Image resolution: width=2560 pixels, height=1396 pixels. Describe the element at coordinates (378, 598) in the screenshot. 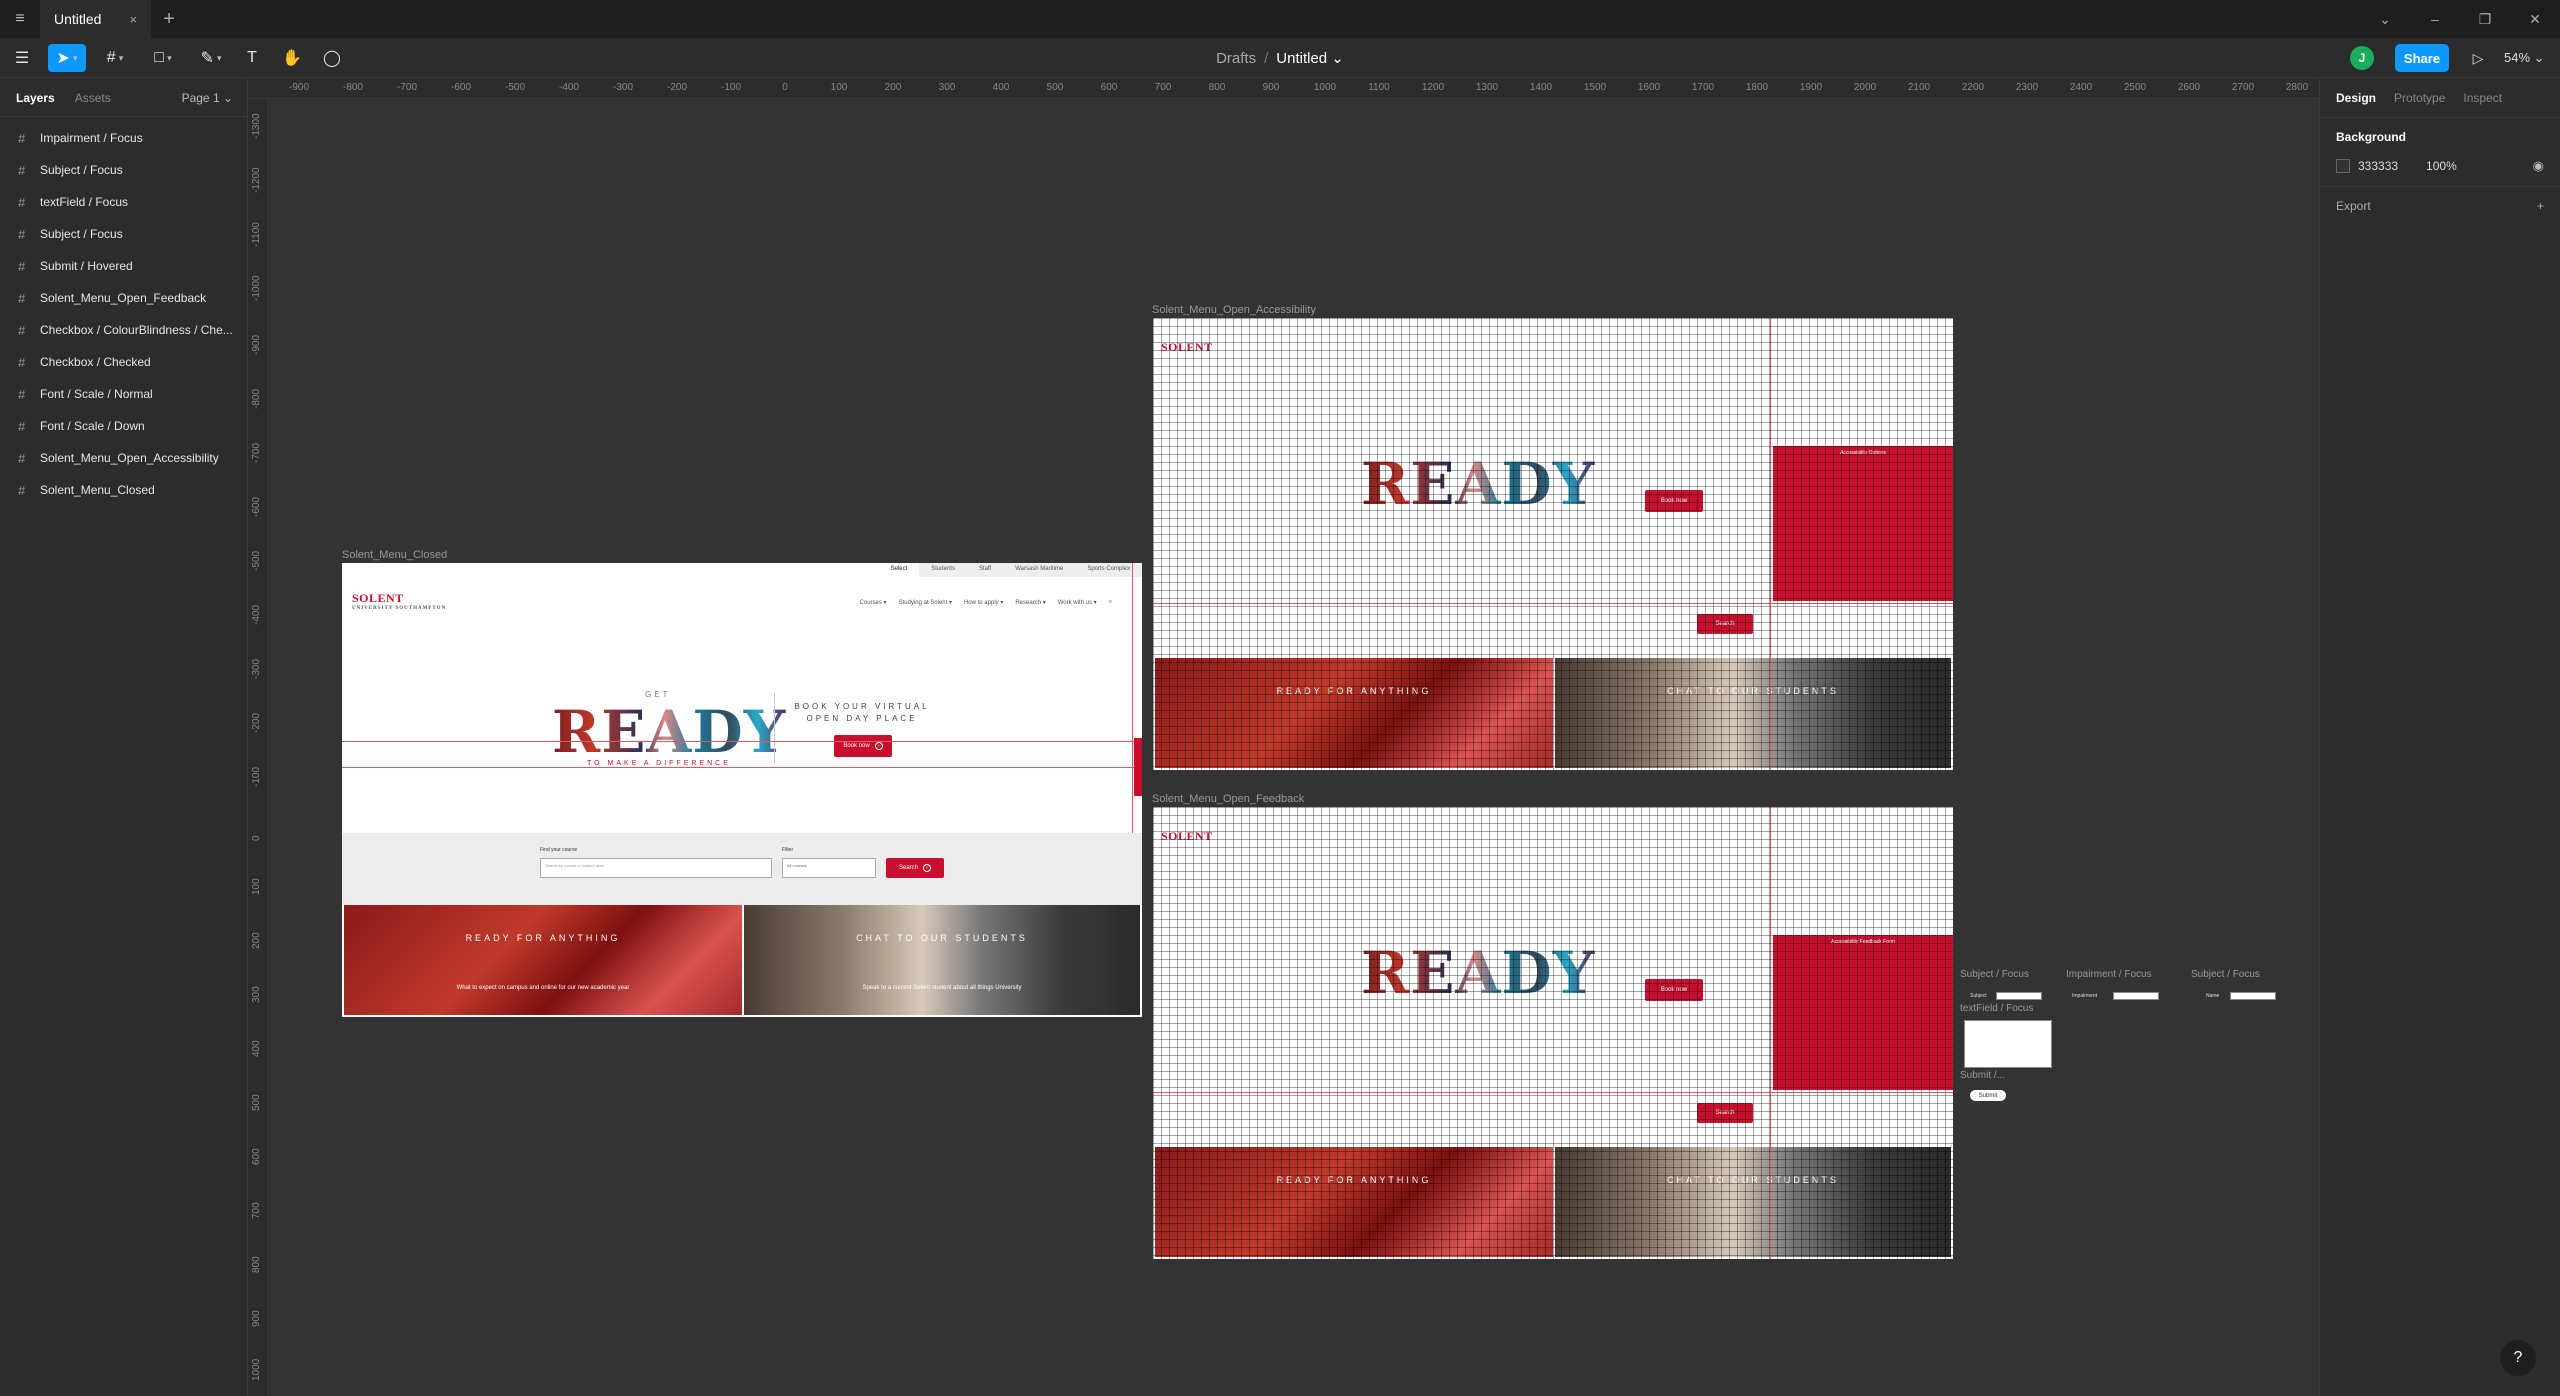

I see `logo-text: SOLENT` at that location.